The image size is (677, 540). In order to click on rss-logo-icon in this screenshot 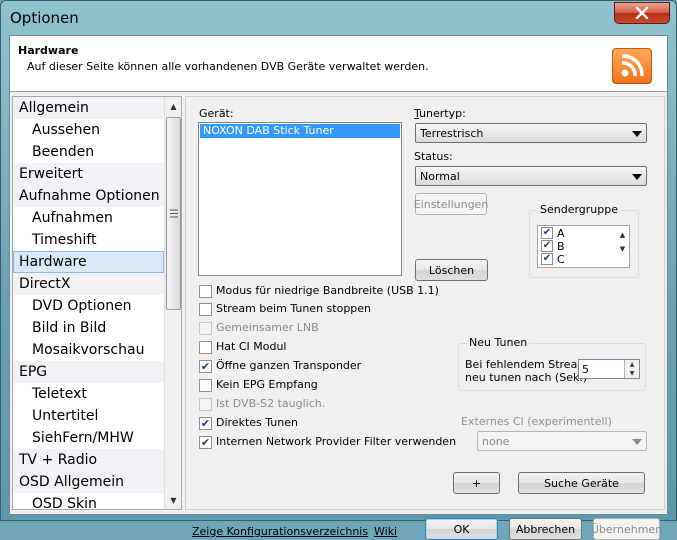, I will do `click(632, 66)`.